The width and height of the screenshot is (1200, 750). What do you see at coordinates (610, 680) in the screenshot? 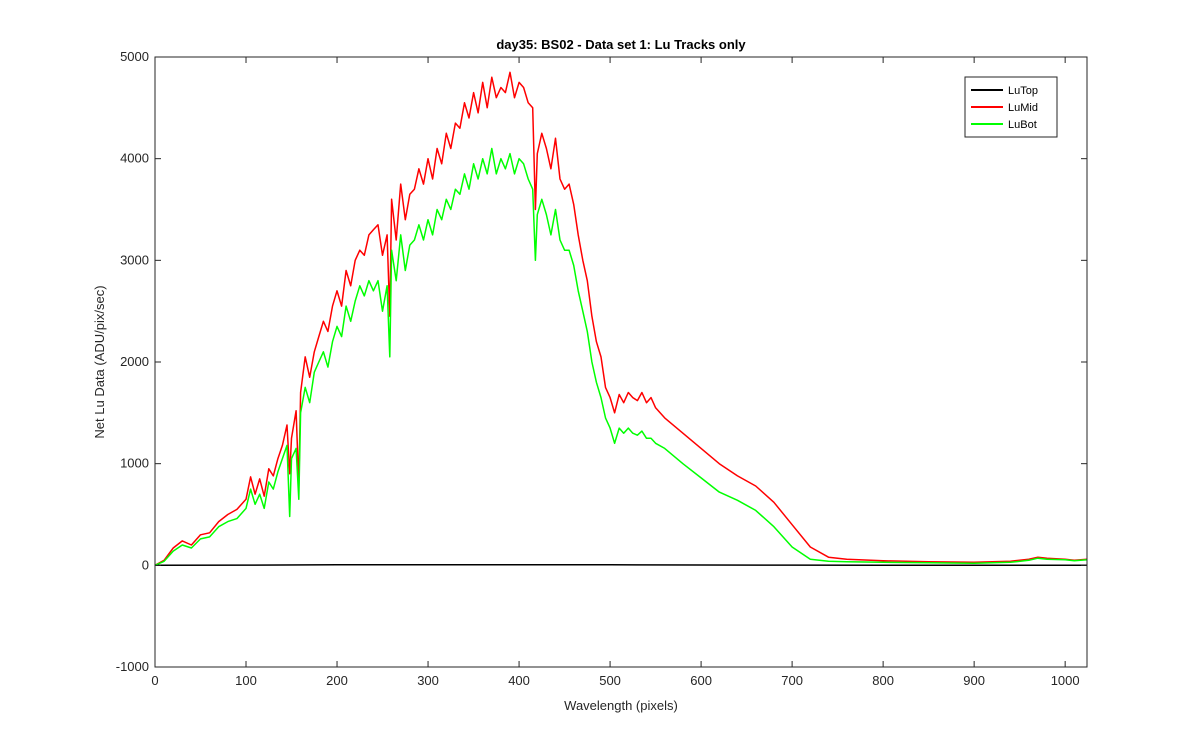
I see `x-tick-label: 500` at bounding box center [610, 680].